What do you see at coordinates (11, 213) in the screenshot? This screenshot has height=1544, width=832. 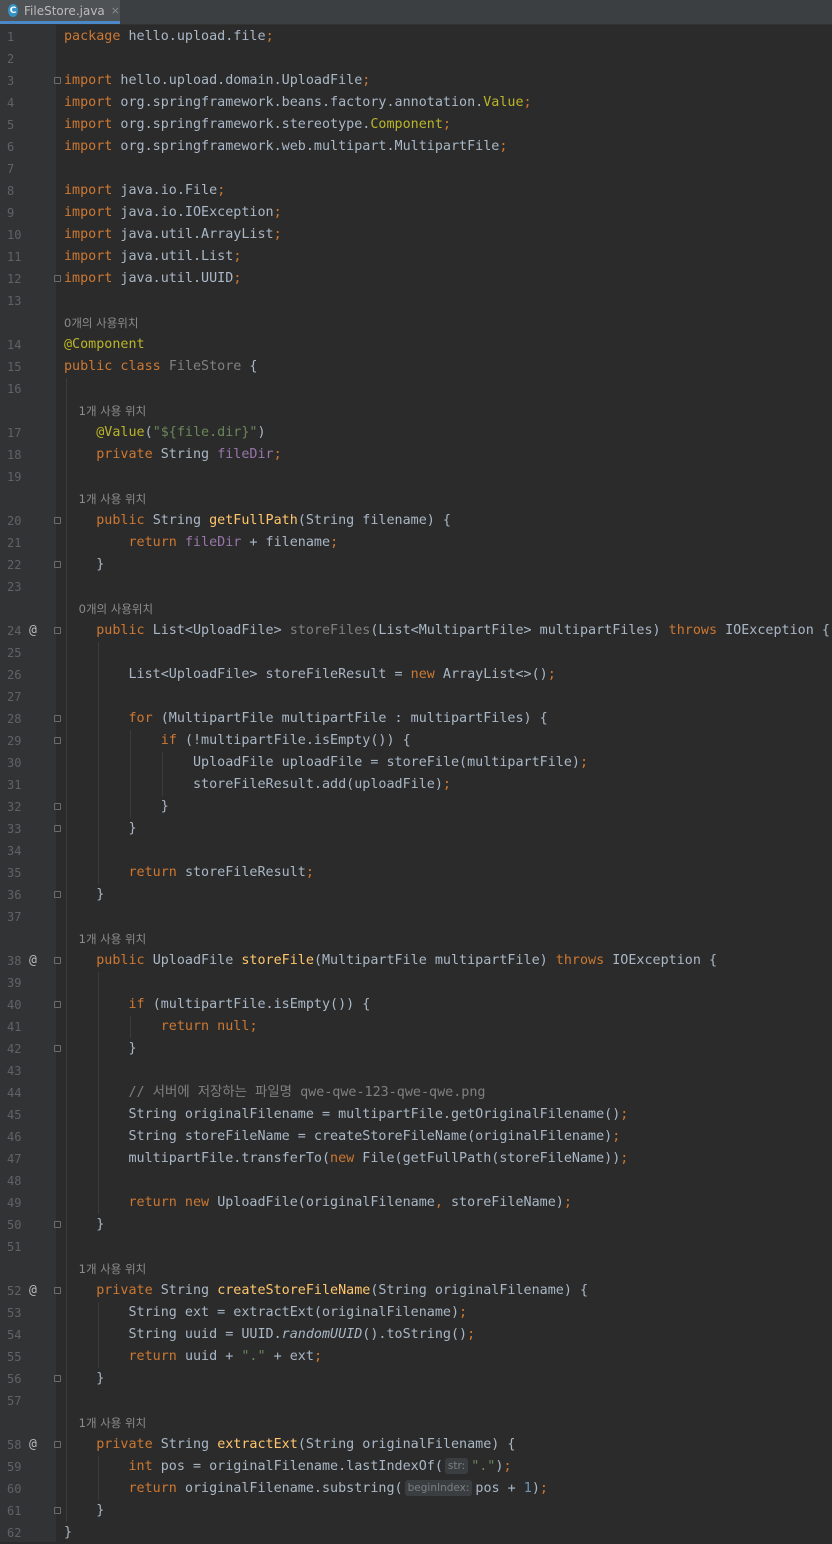 I see `line-number: 9` at bounding box center [11, 213].